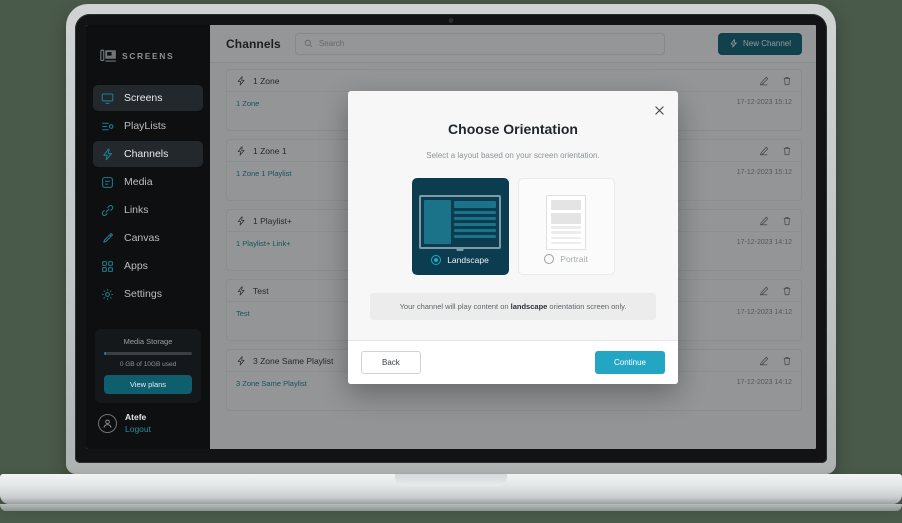 The image size is (902, 523). I want to click on orientation-option-landscape: Landscape, so click(460, 226).